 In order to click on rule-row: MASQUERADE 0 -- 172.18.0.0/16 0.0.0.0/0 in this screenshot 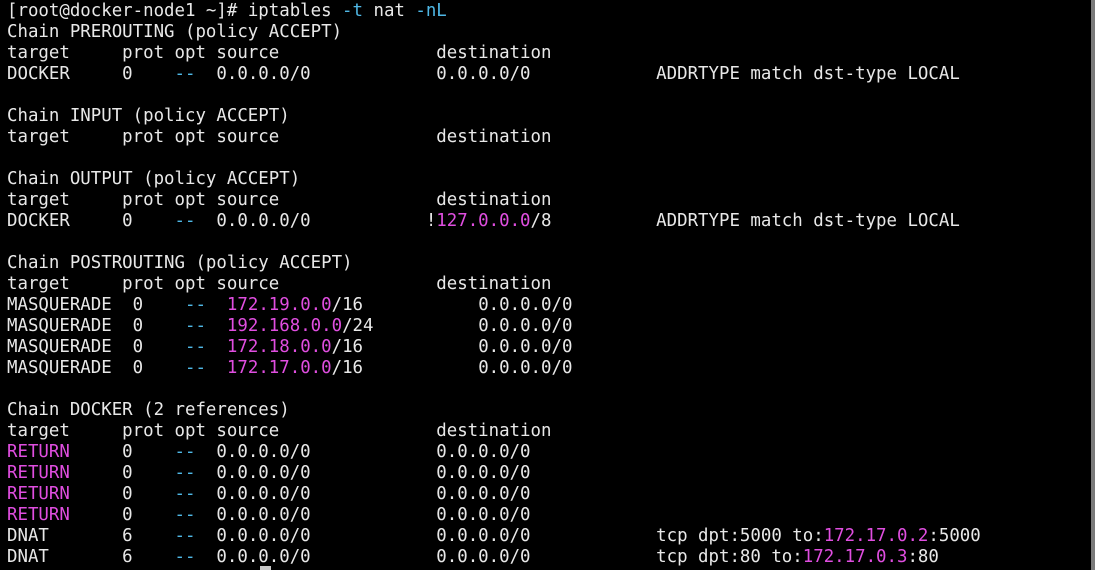, I will do `click(289, 347)`.